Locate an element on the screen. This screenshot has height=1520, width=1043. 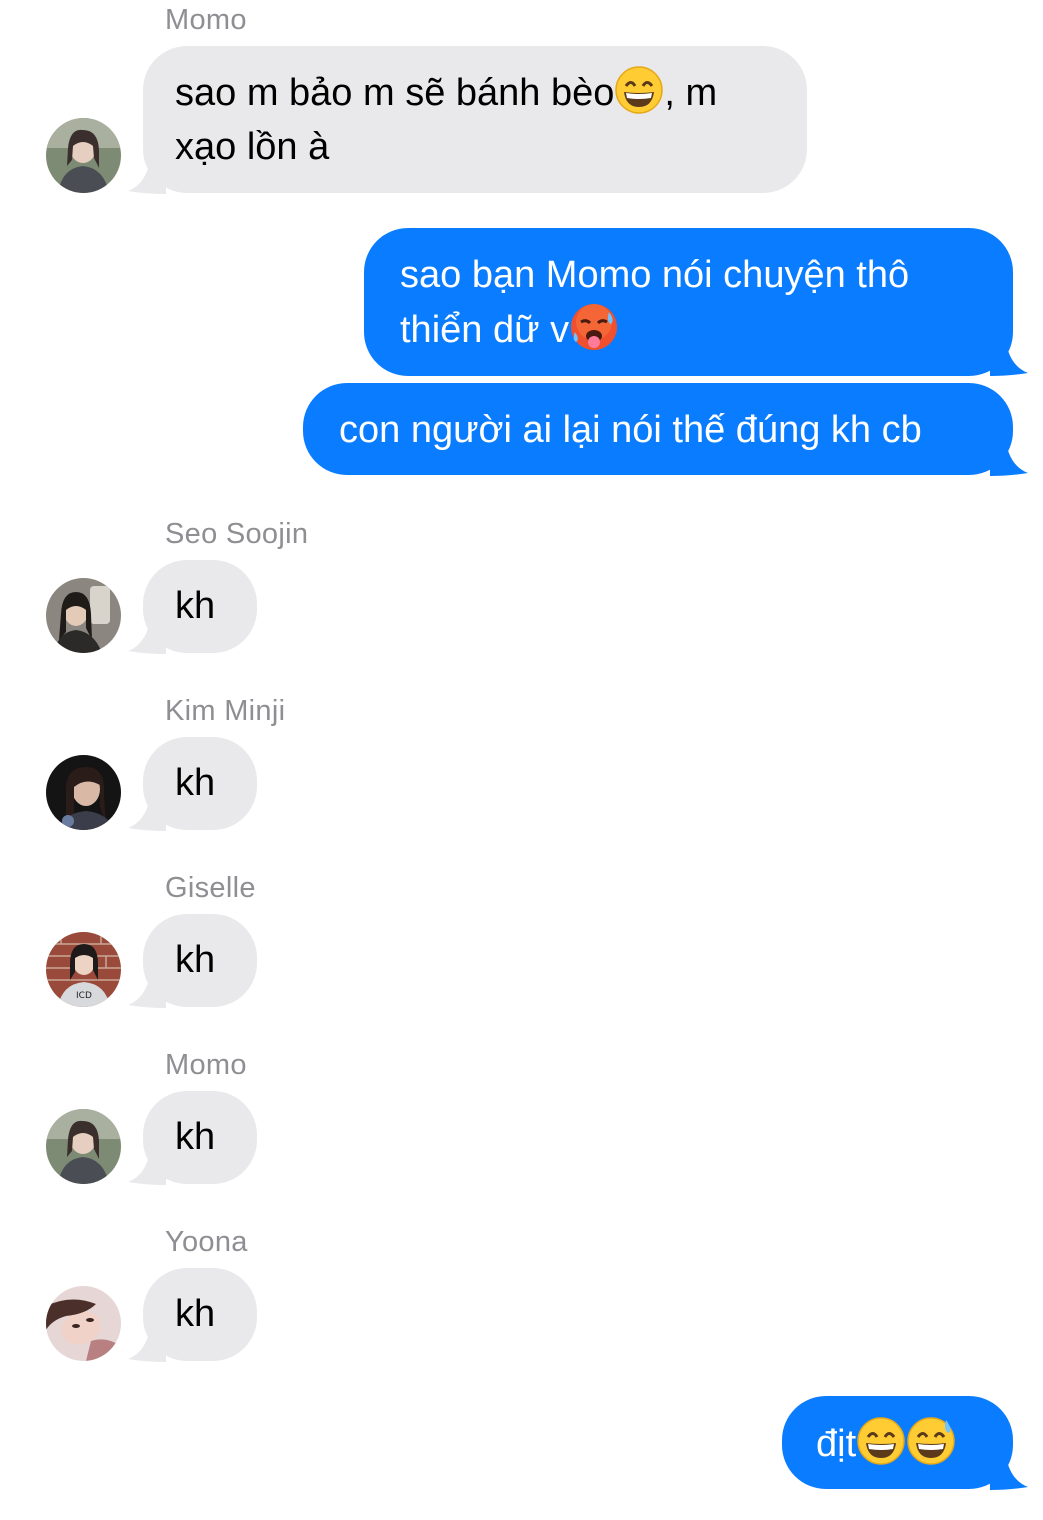
sender-name-giselle: Giselle is located at coordinates (210, 888).